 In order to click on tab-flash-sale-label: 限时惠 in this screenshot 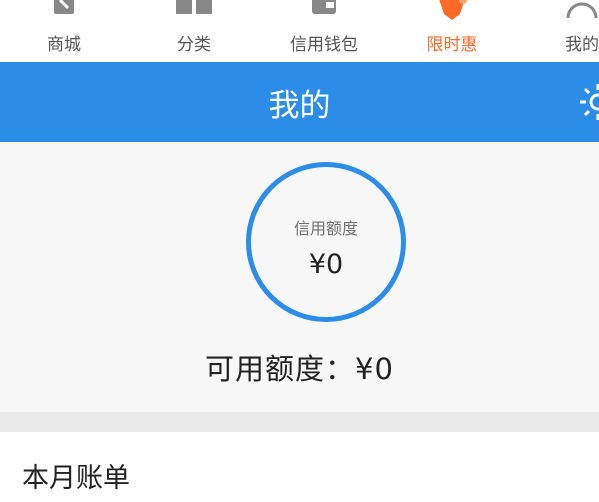, I will do `click(452, 45)`.